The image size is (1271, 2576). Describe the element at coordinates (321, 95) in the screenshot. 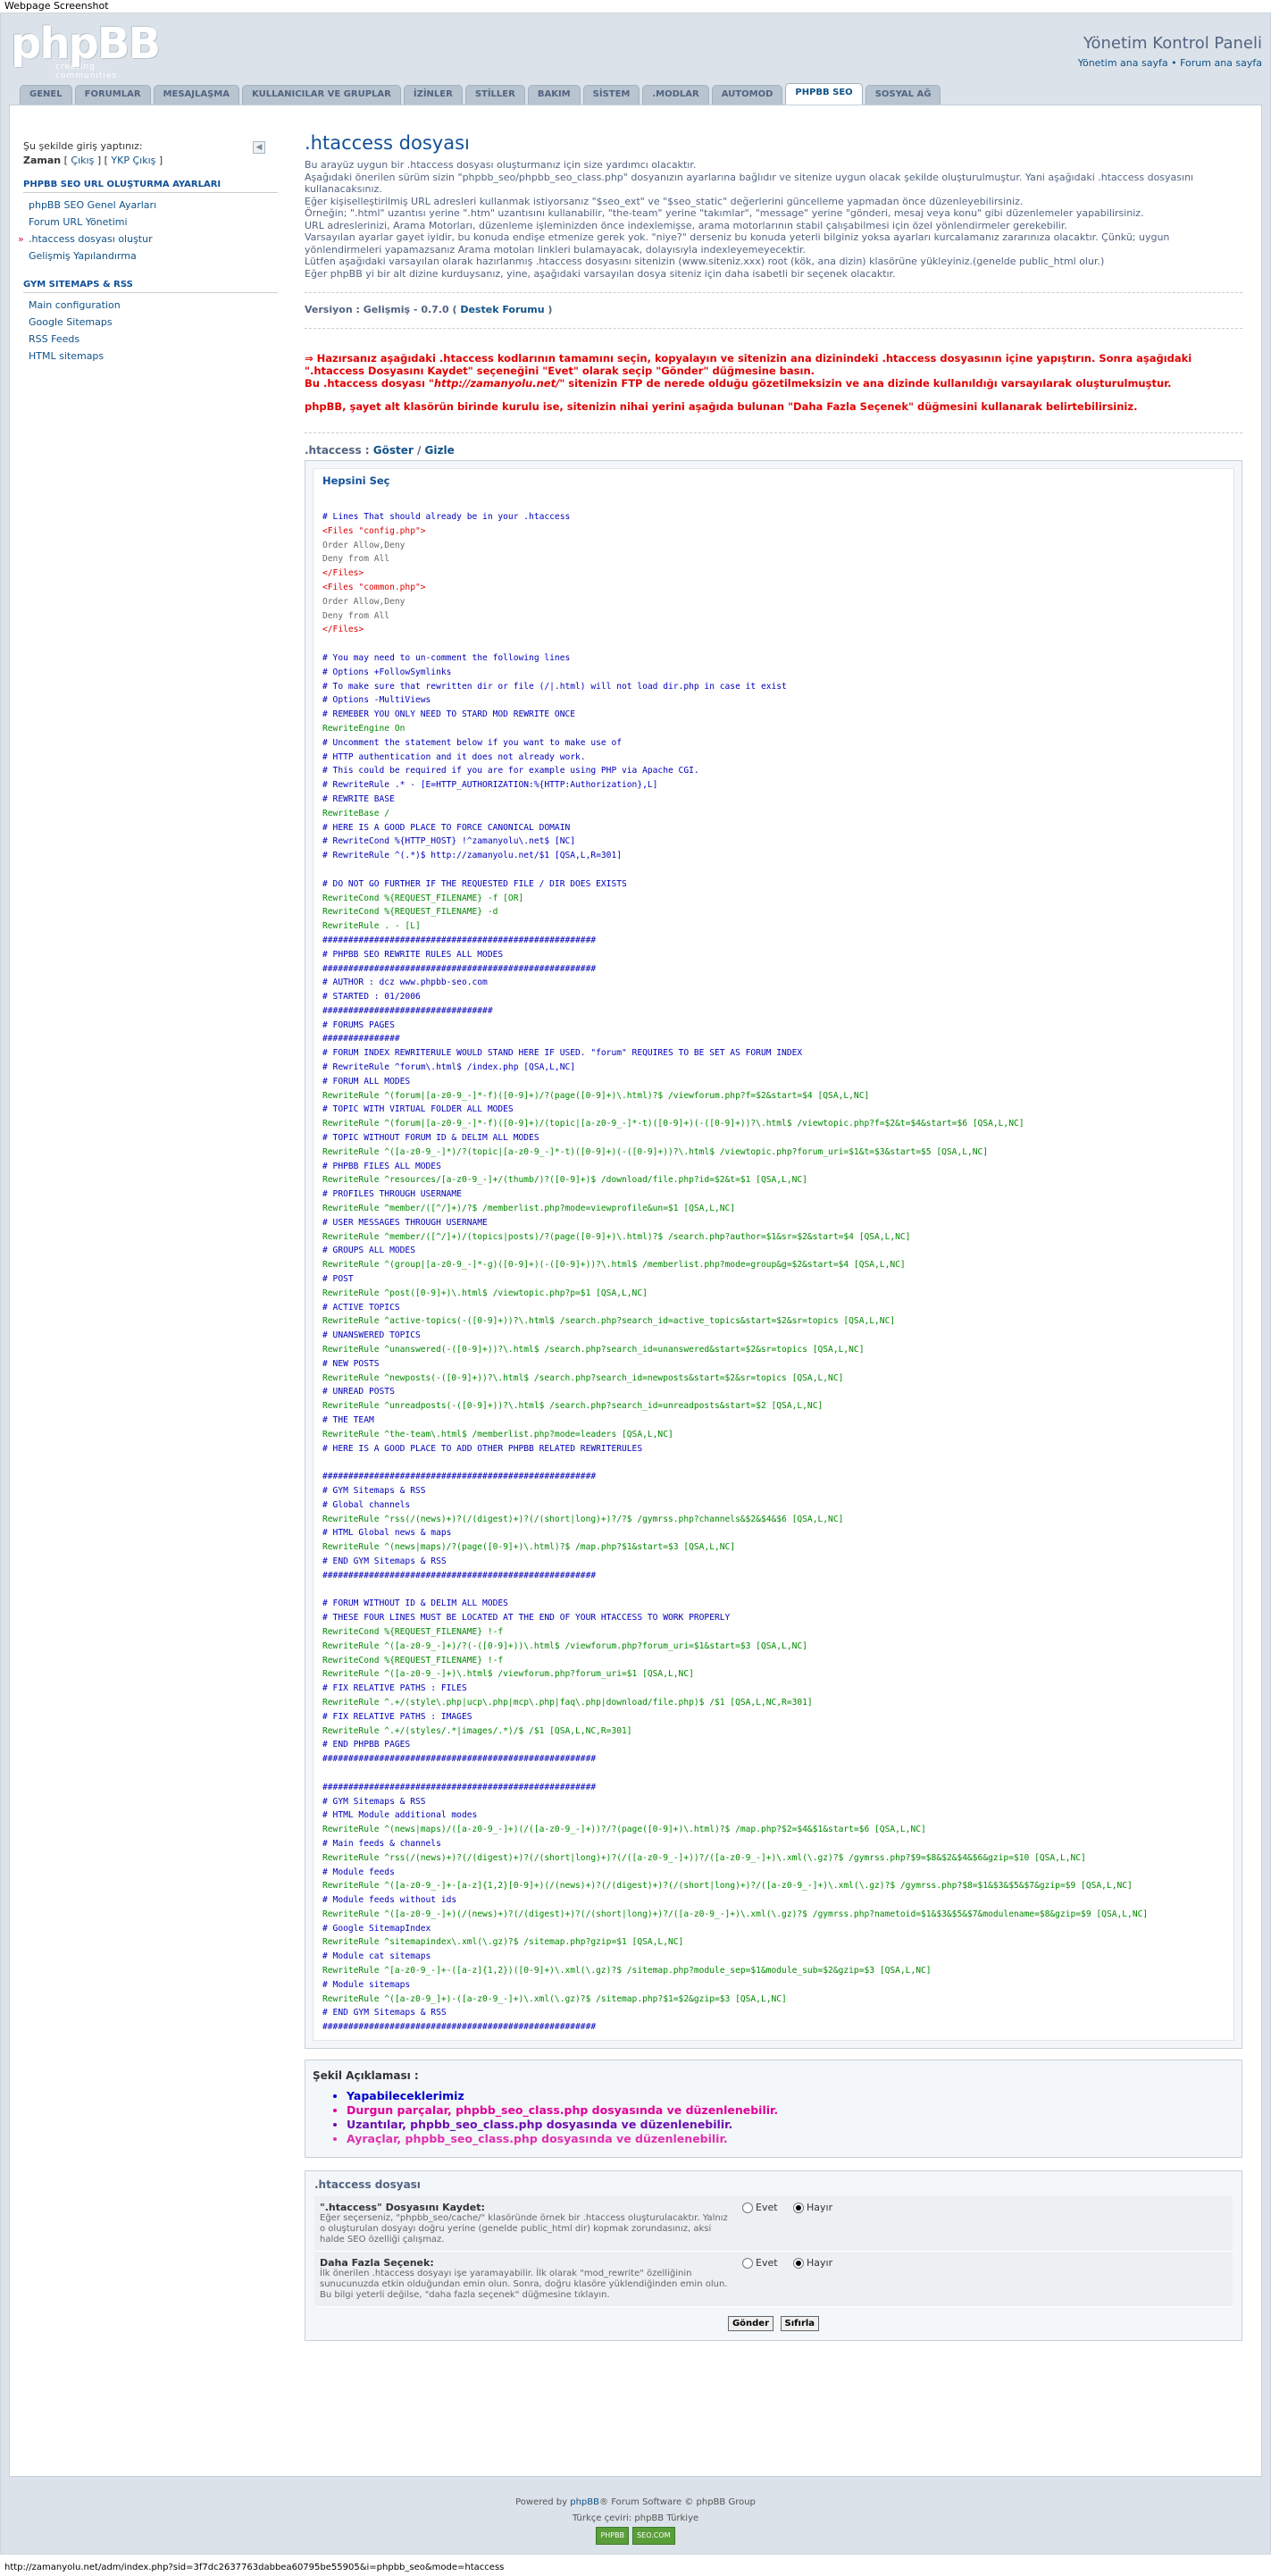

I see `tab-kullanicilar-ve-gruplar: KULLANICILAR VE GRUPLAR` at that location.